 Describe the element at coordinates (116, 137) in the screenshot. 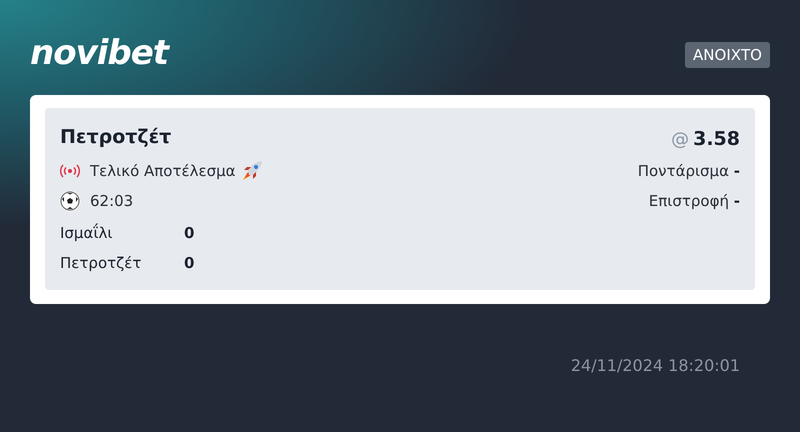

I see `selection-name: Πετροτζέτ` at that location.